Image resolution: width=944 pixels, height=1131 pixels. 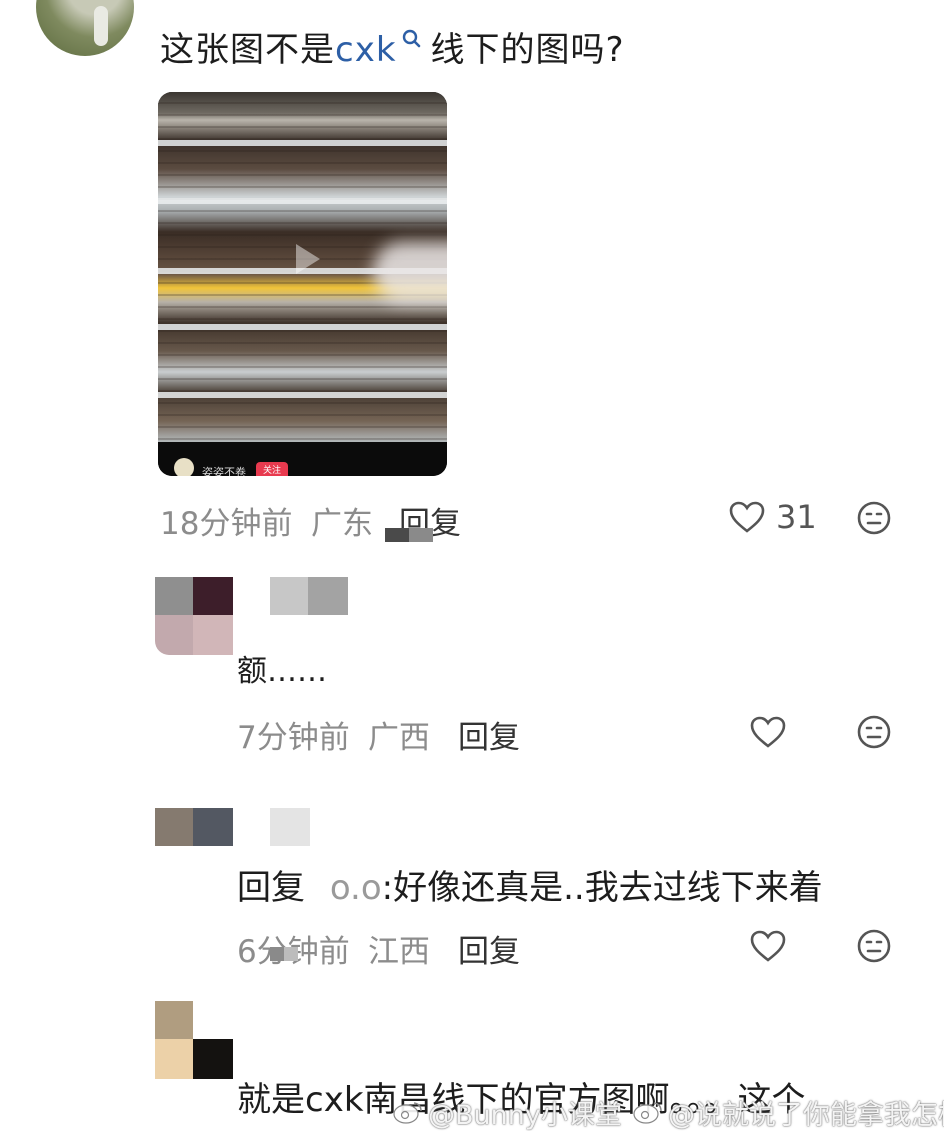 What do you see at coordinates (342, 524) in the screenshot?
I see `comment-location: 广东` at bounding box center [342, 524].